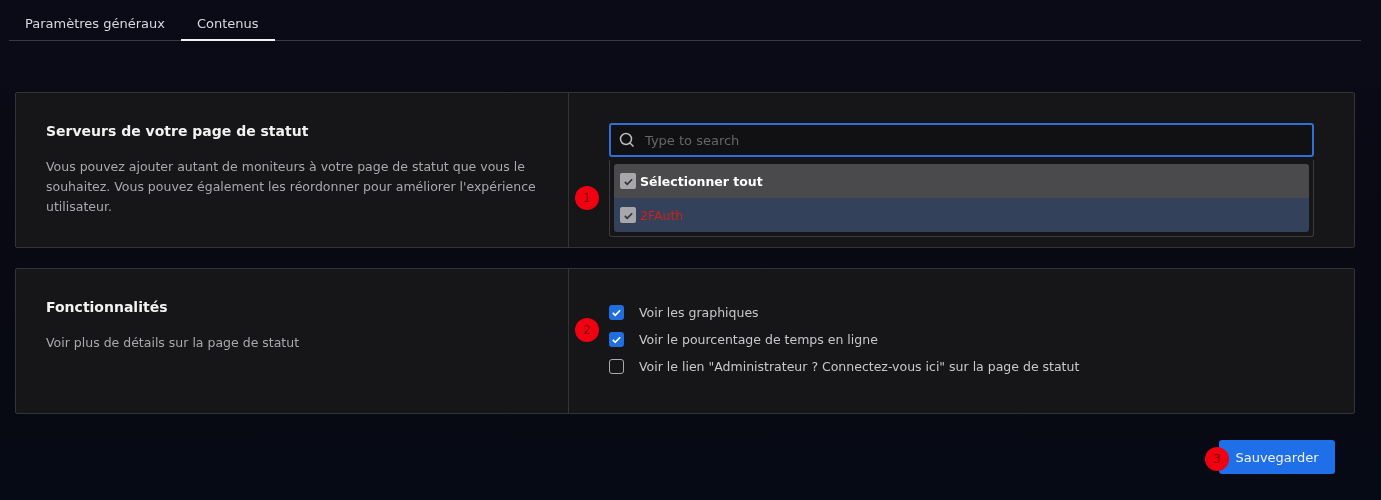  What do you see at coordinates (859, 366) in the screenshot?
I see `checkbox-label: Voir le lien "Administrateur ? Connectez-vous ici" sur la page de statut` at bounding box center [859, 366].